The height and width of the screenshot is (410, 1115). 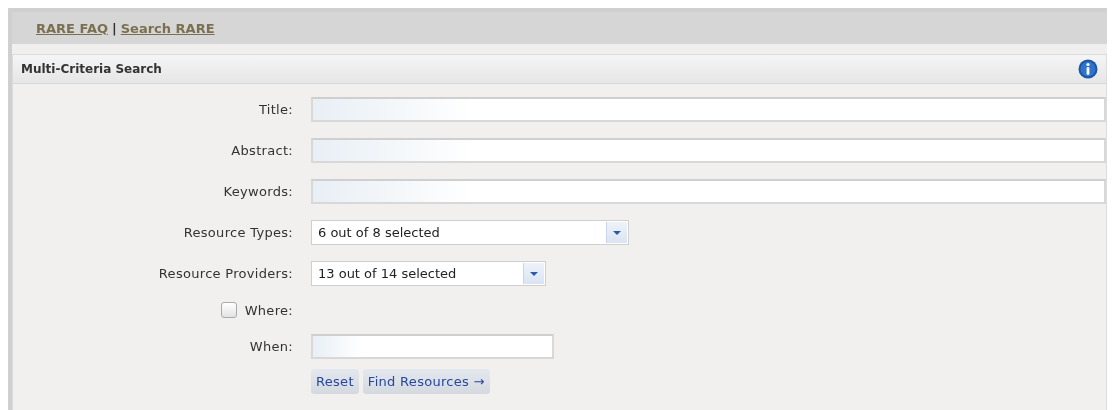 What do you see at coordinates (225, 273) in the screenshot?
I see `field-label: Resource Providers:` at bounding box center [225, 273].